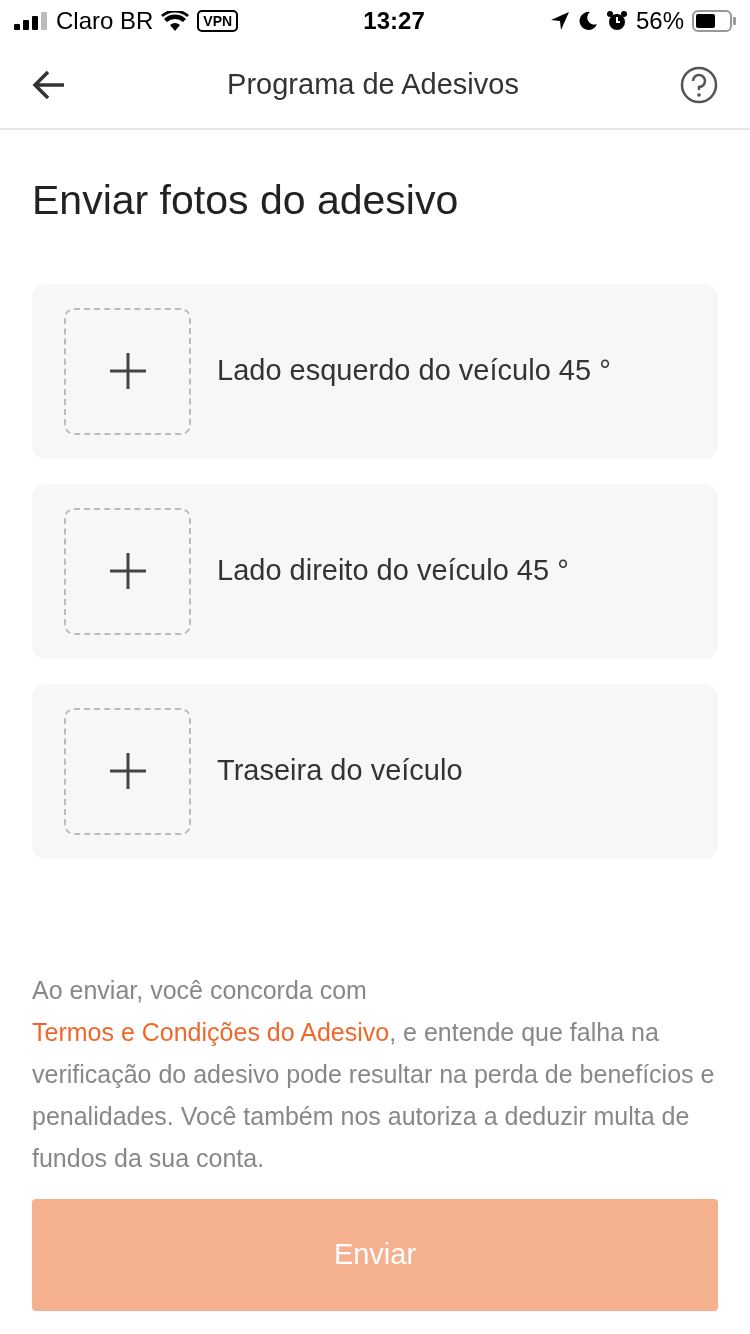  I want to click on back-arrow-icon, so click(49, 85).